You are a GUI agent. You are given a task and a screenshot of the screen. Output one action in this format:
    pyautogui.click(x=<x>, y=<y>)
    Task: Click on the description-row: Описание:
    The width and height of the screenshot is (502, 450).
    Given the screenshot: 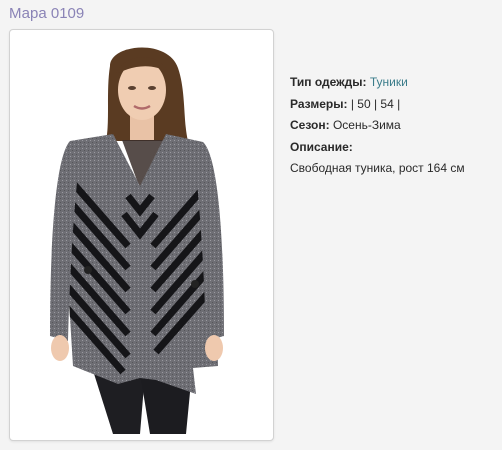 What is the action you would take?
    pyautogui.click(x=377, y=148)
    